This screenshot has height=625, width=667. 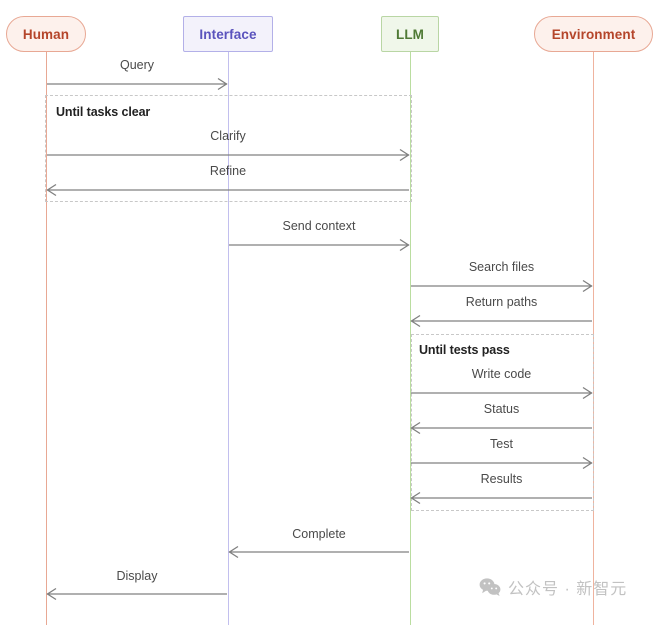 I want to click on fragment-until-tests-pass-label: Until tests pass, so click(x=464, y=350).